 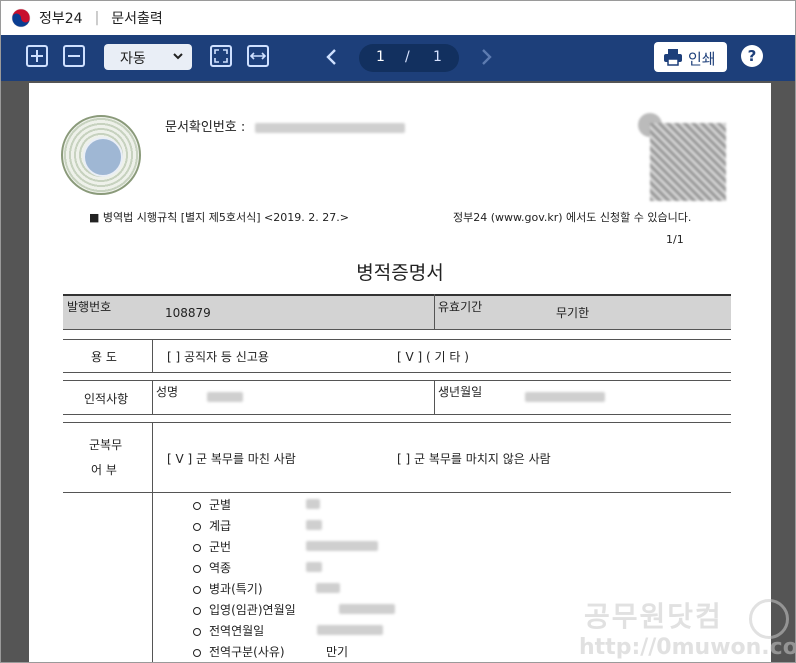 What do you see at coordinates (486, 57) in the screenshot?
I see `next-page-icon` at bounding box center [486, 57].